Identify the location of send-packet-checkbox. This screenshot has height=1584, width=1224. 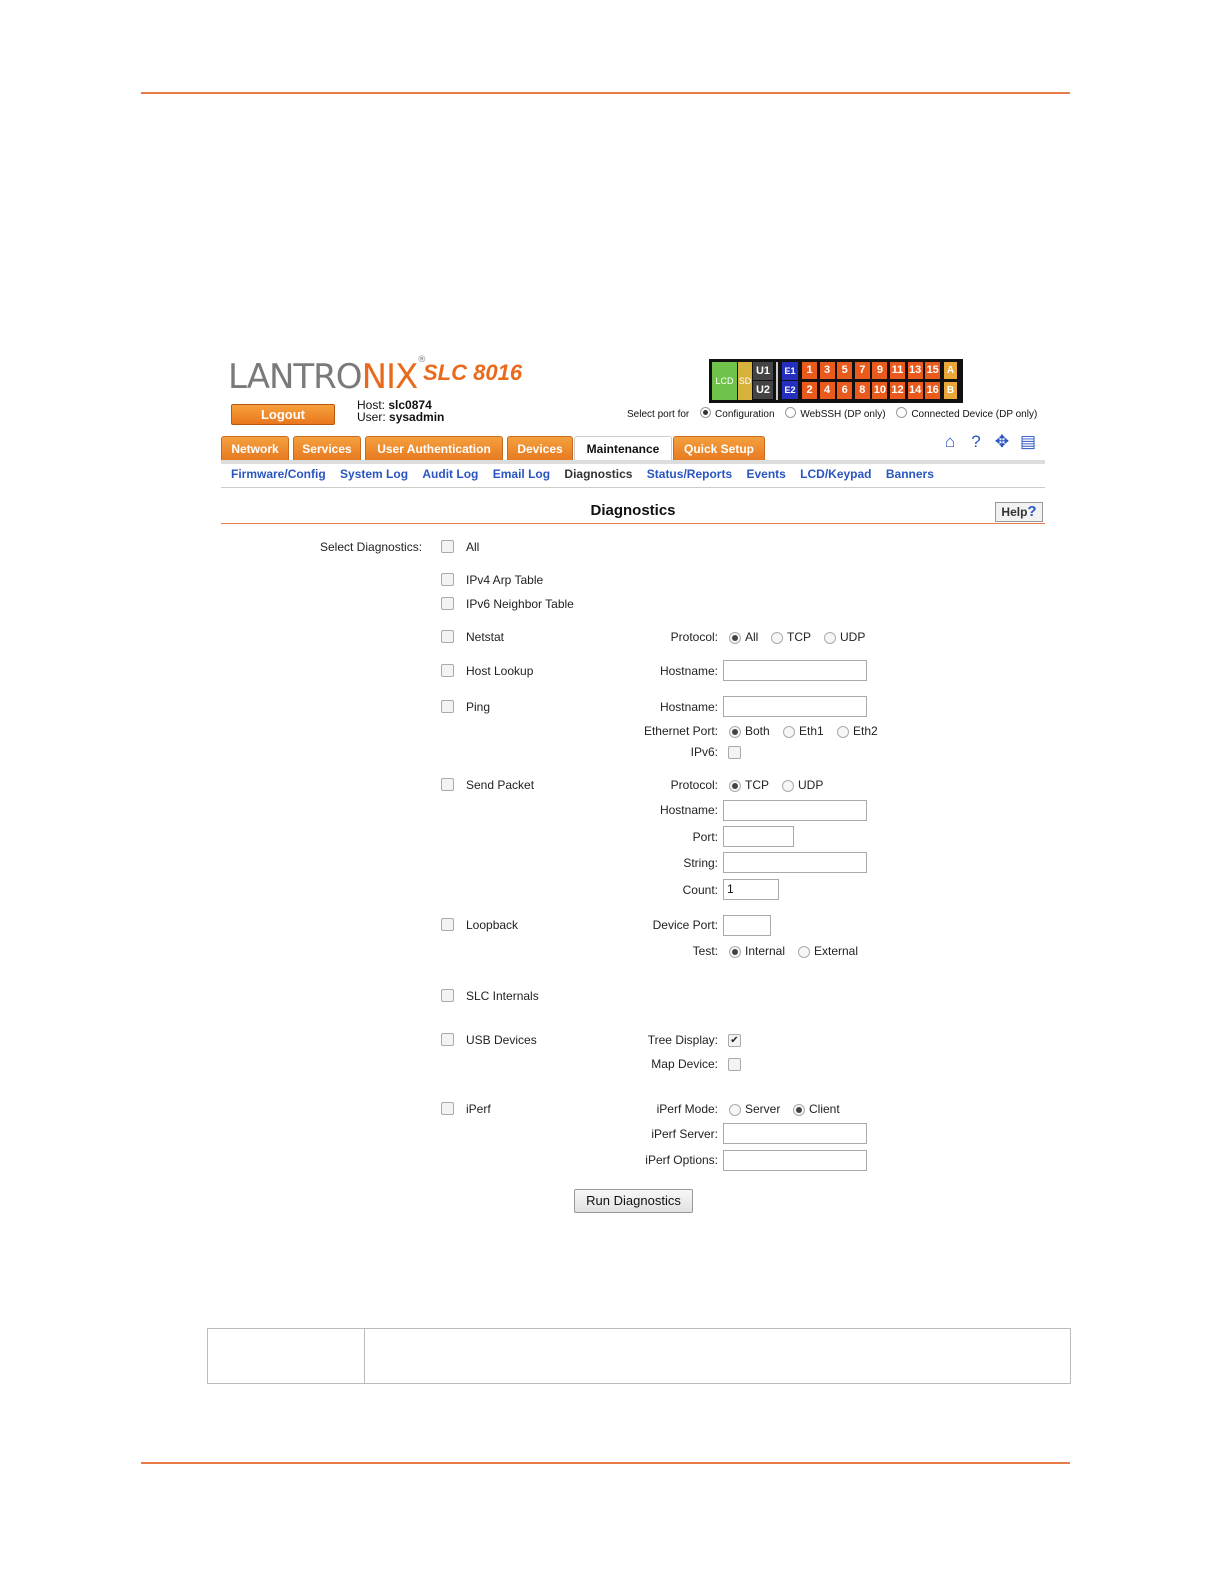
(447, 784).